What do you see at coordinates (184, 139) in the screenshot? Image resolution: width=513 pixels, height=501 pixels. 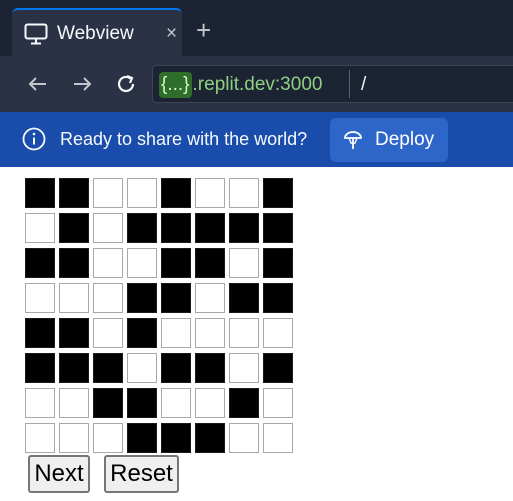 I see `banner-message: Ready to share with the world?` at bounding box center [184, 139].